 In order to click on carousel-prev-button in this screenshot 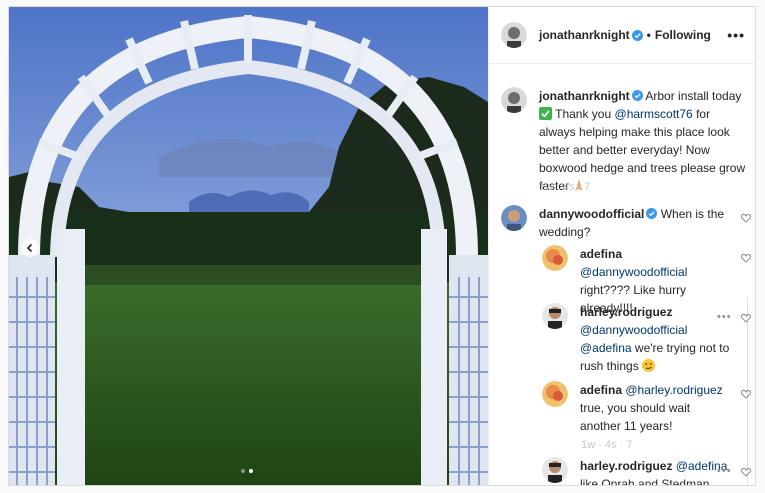, I will do `click(30, 248)`.